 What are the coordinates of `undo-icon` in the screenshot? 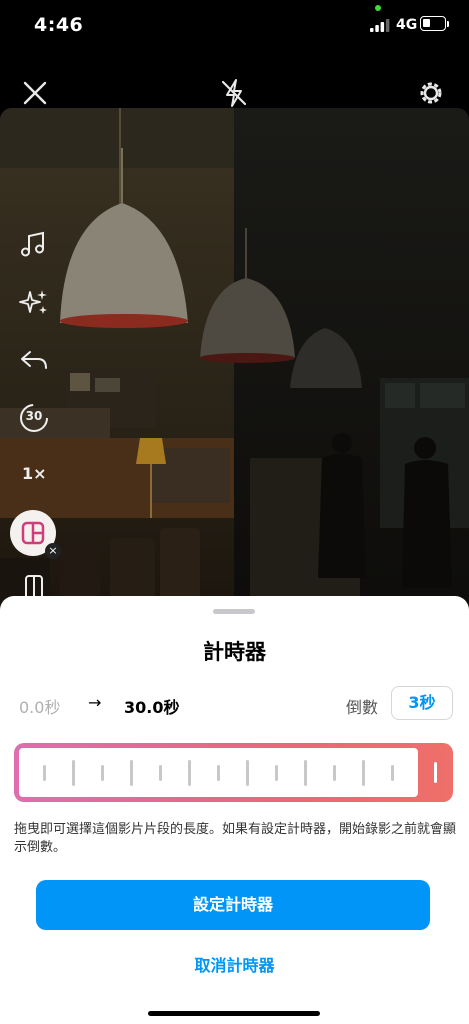 It's located at (34, 360).